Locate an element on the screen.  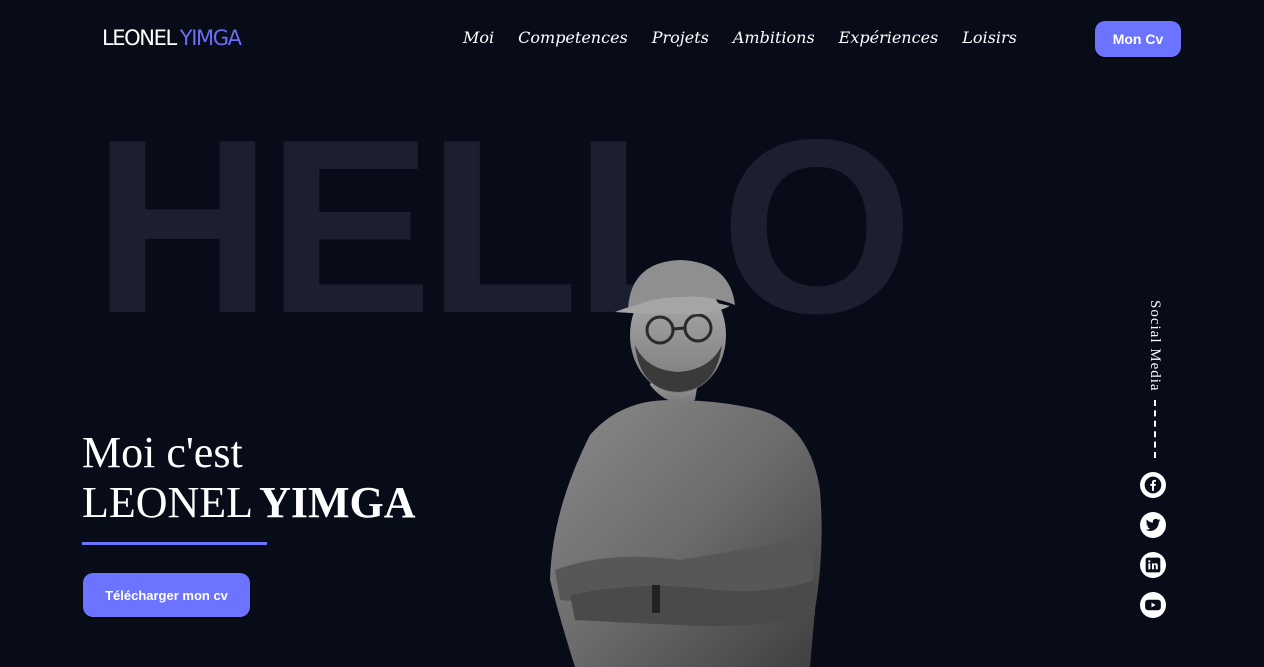
nav-link-competences: Competences is located at coordinates (573, 38).